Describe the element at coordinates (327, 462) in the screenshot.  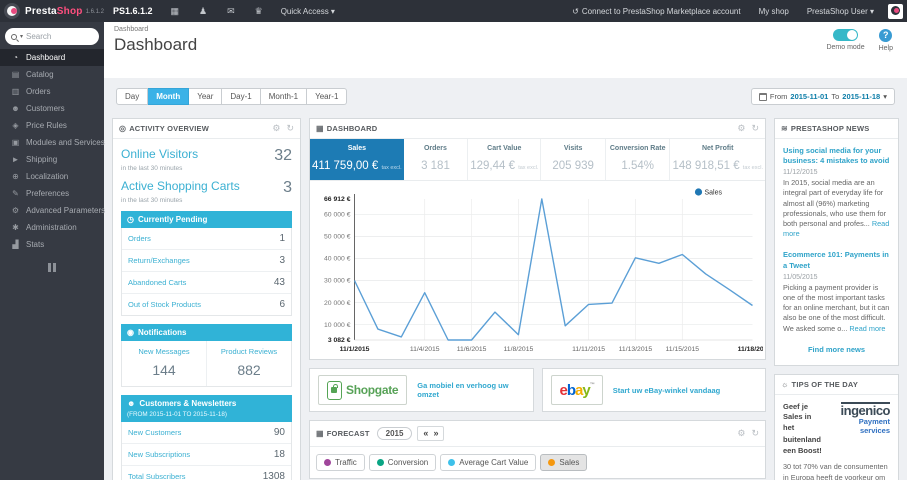
I see `traffic-dot-icon` at that location.